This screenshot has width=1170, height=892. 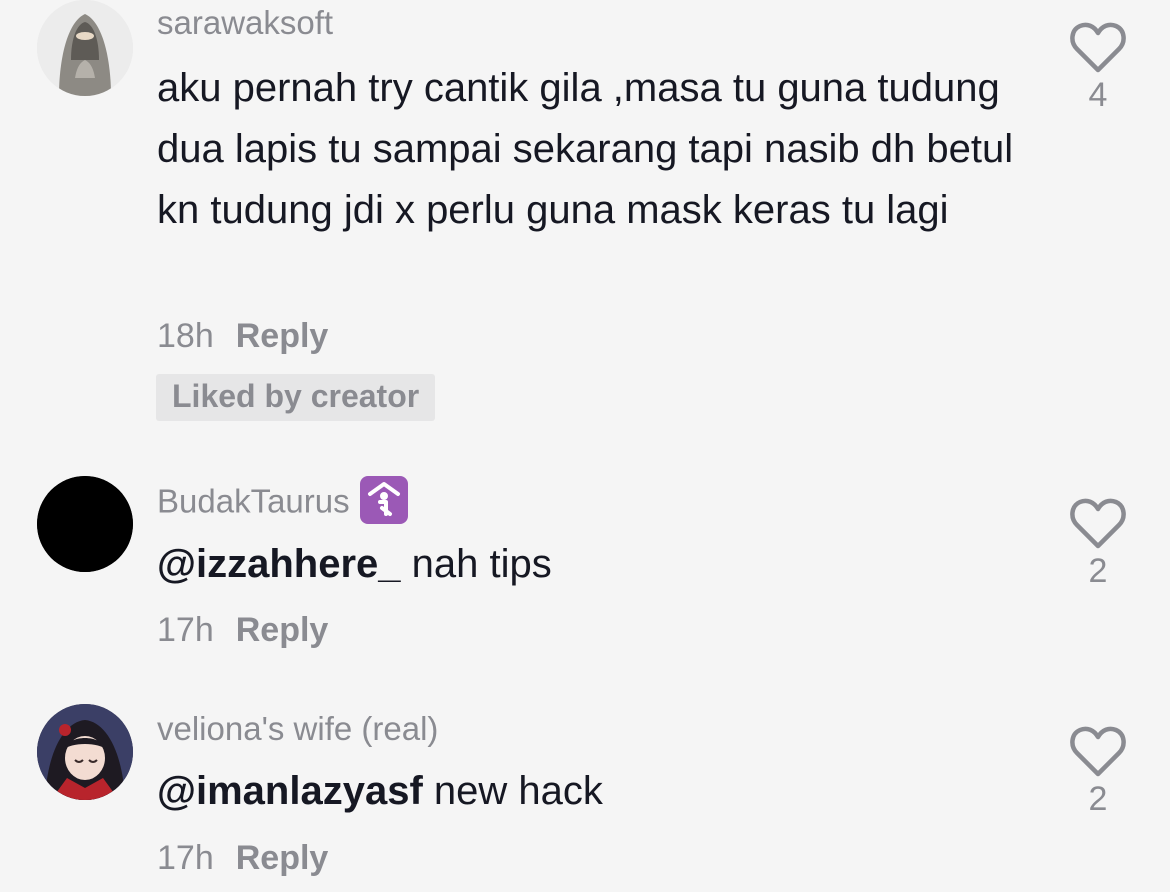 I want to click on comment-meta: 18h Reply, so click(x=242, y=336).